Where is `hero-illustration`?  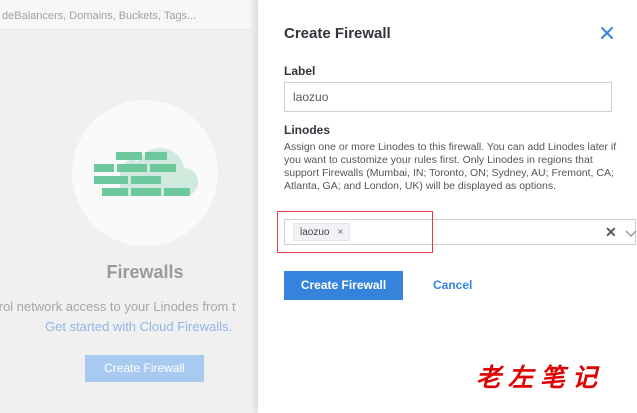
hero-illustration is located at coordinates (145, 173).